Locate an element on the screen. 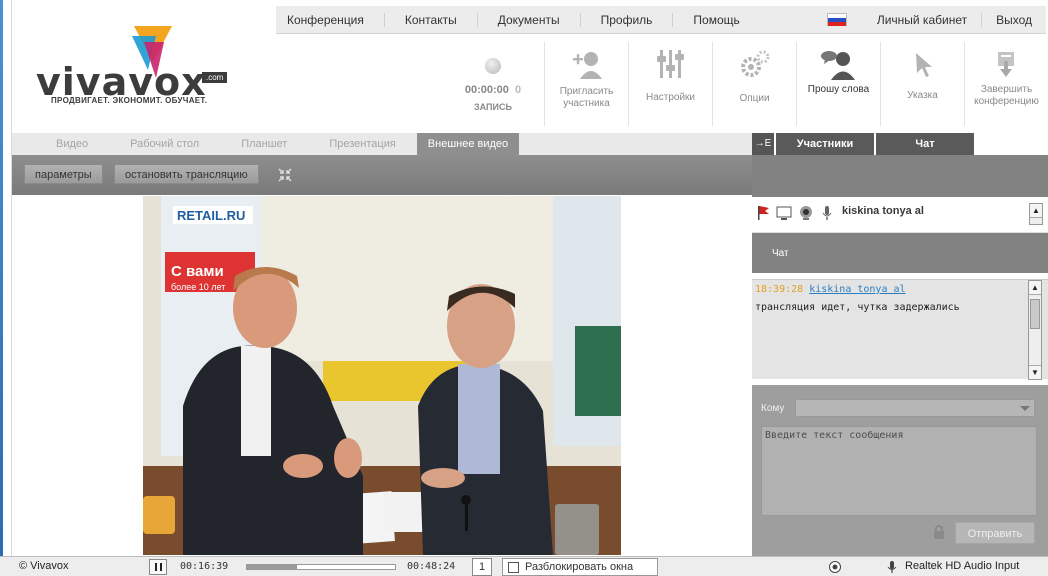  message-input is located at coordinates (899, 471).